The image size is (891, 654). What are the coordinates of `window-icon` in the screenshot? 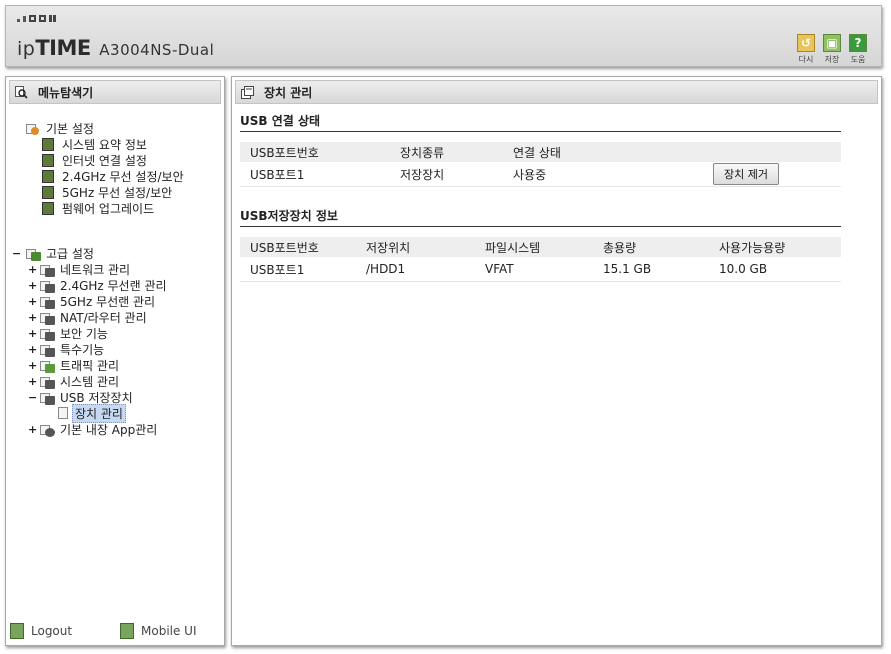 It's located at (247, 92).